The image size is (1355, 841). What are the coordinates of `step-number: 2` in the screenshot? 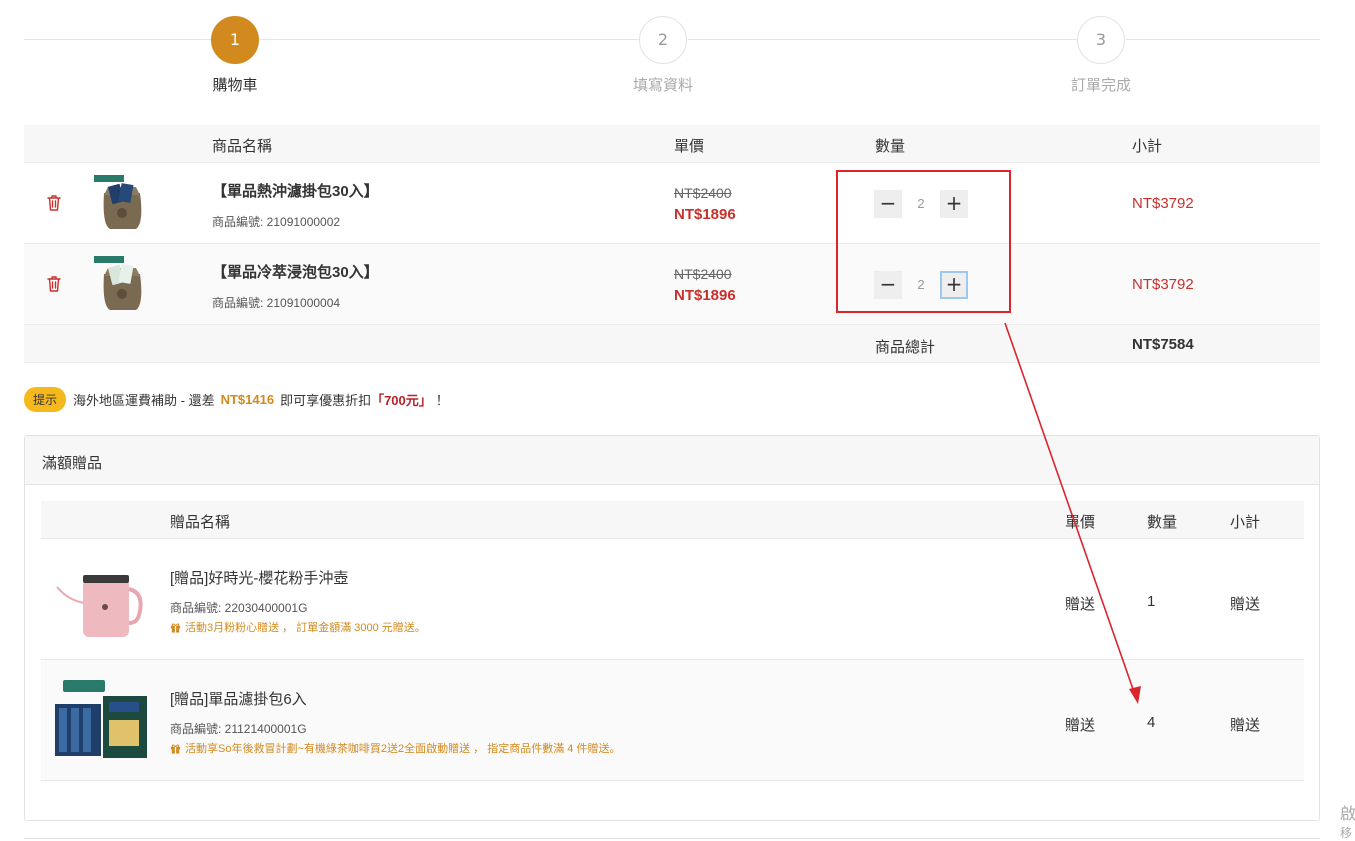 It's located at (663, 40).